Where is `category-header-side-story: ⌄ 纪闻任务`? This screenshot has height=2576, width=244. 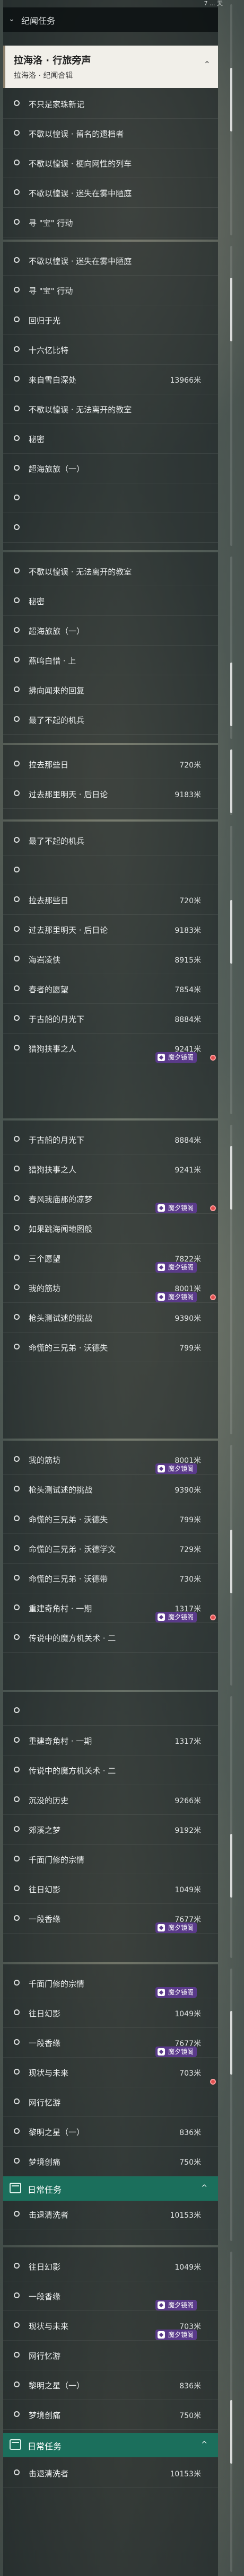
category-header-side-story: ⌄ 纪闻任务 is located at coordinates (111, 19).